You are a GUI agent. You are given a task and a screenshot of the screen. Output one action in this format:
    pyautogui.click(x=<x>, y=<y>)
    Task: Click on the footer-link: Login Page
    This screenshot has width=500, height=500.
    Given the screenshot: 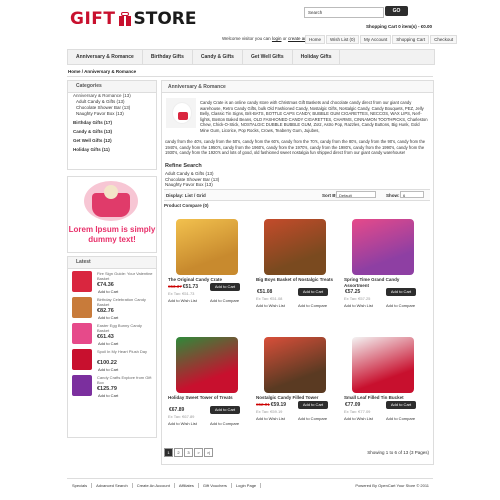 What is the action you would take?
    pyautogui.click(x=249, y=485)
    